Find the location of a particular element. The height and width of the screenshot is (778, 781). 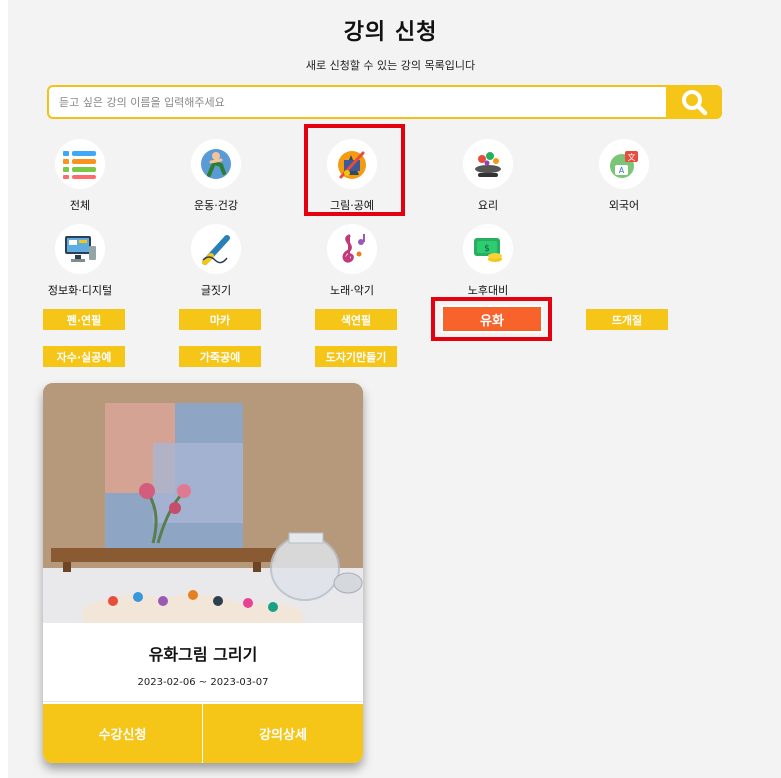

computer-icon is located at coordinates (80, 249).